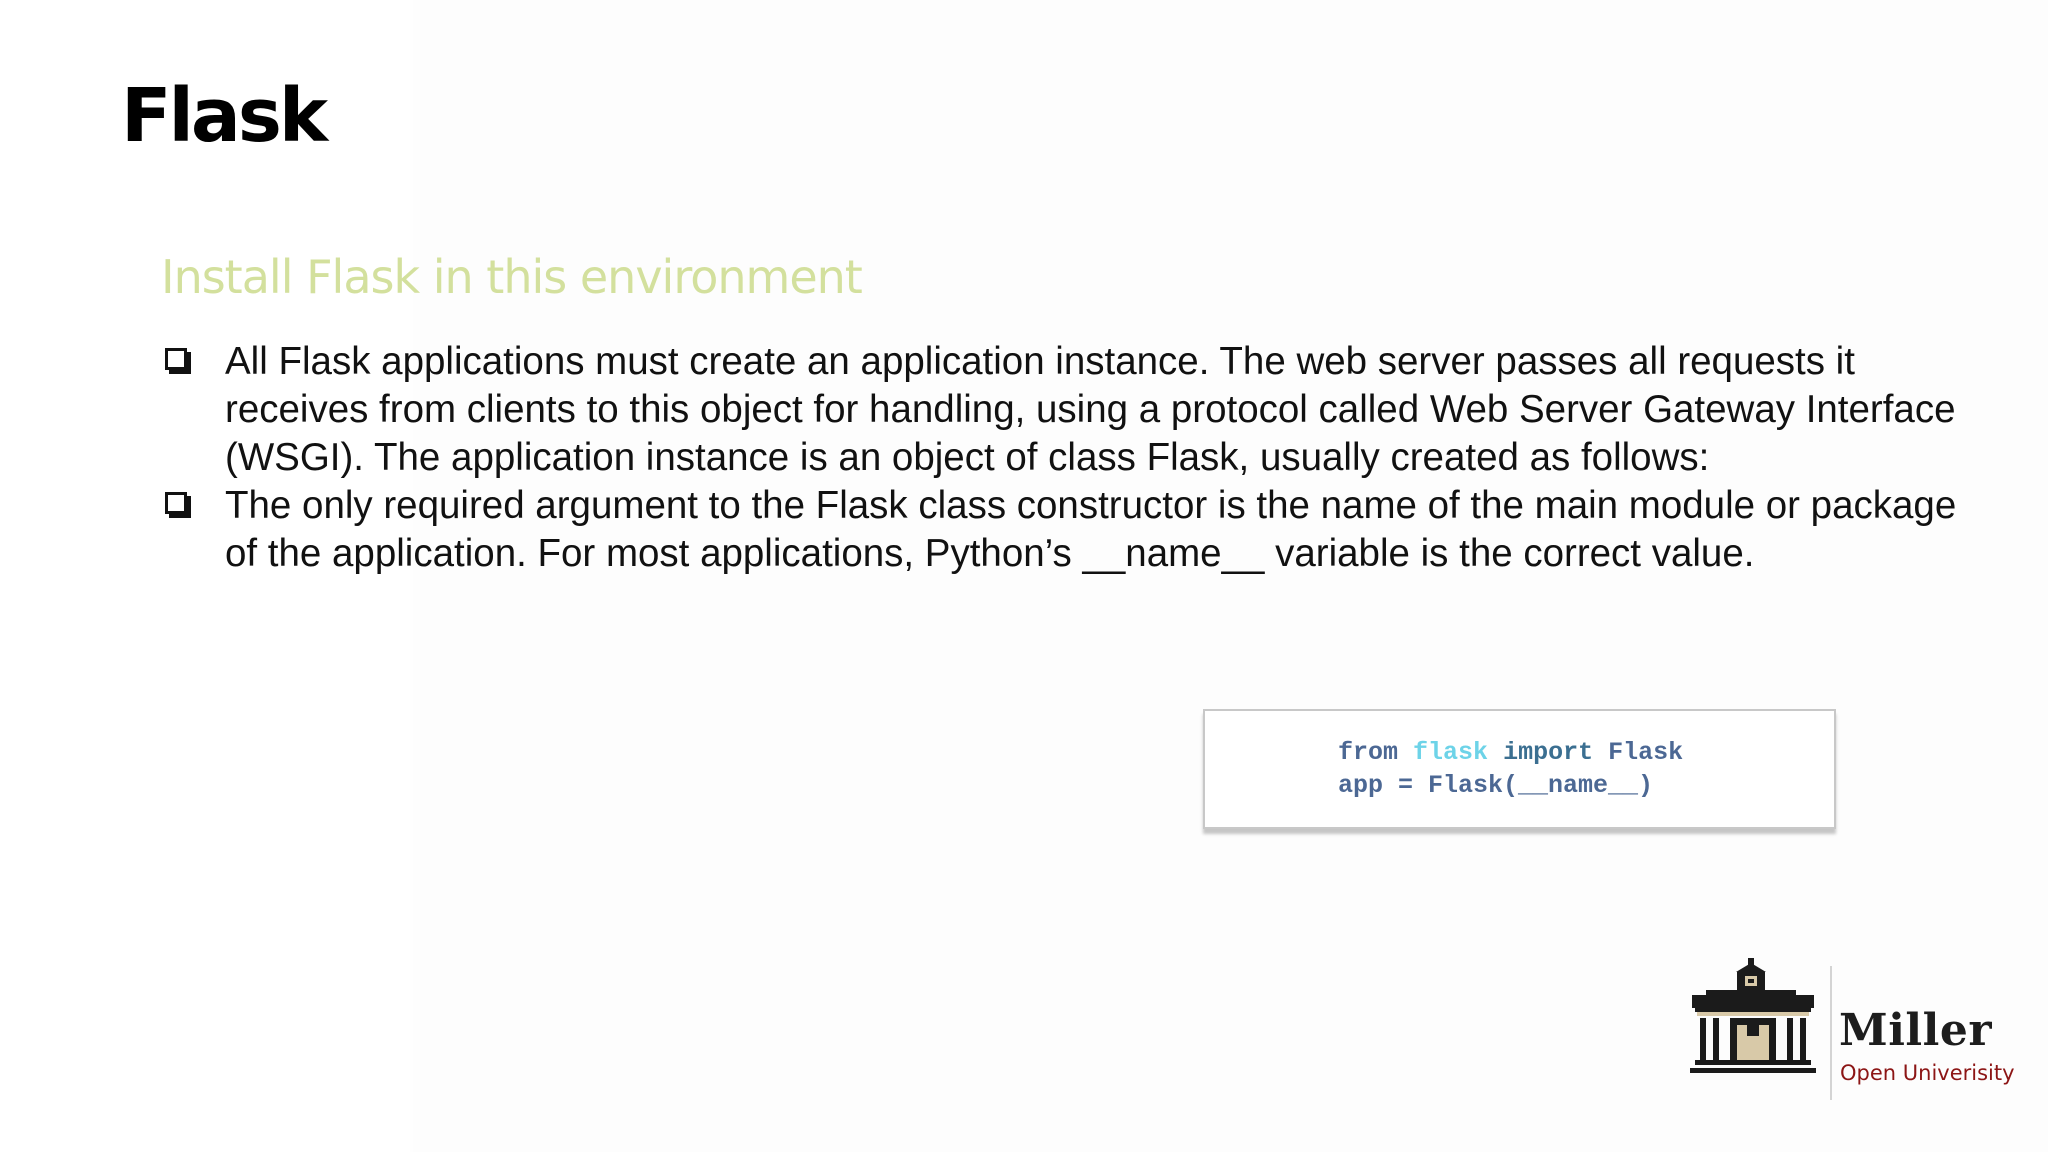 The image size is (2048, 1152). I want to click on university-logo: Miller Open Univerisity, so click(1851, 1029).